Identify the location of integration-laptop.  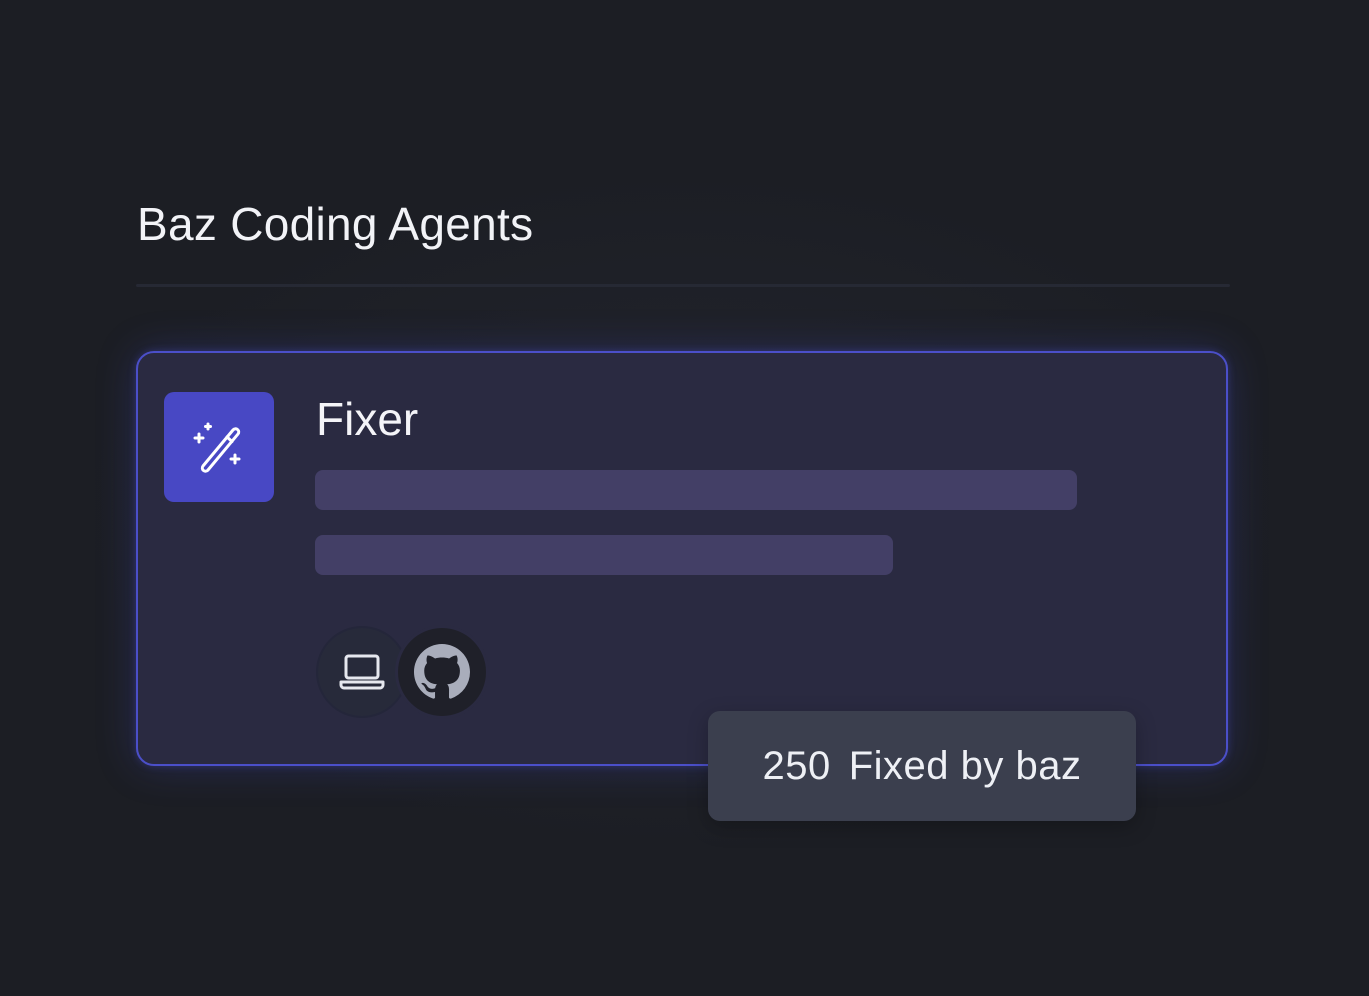
(362, 672).